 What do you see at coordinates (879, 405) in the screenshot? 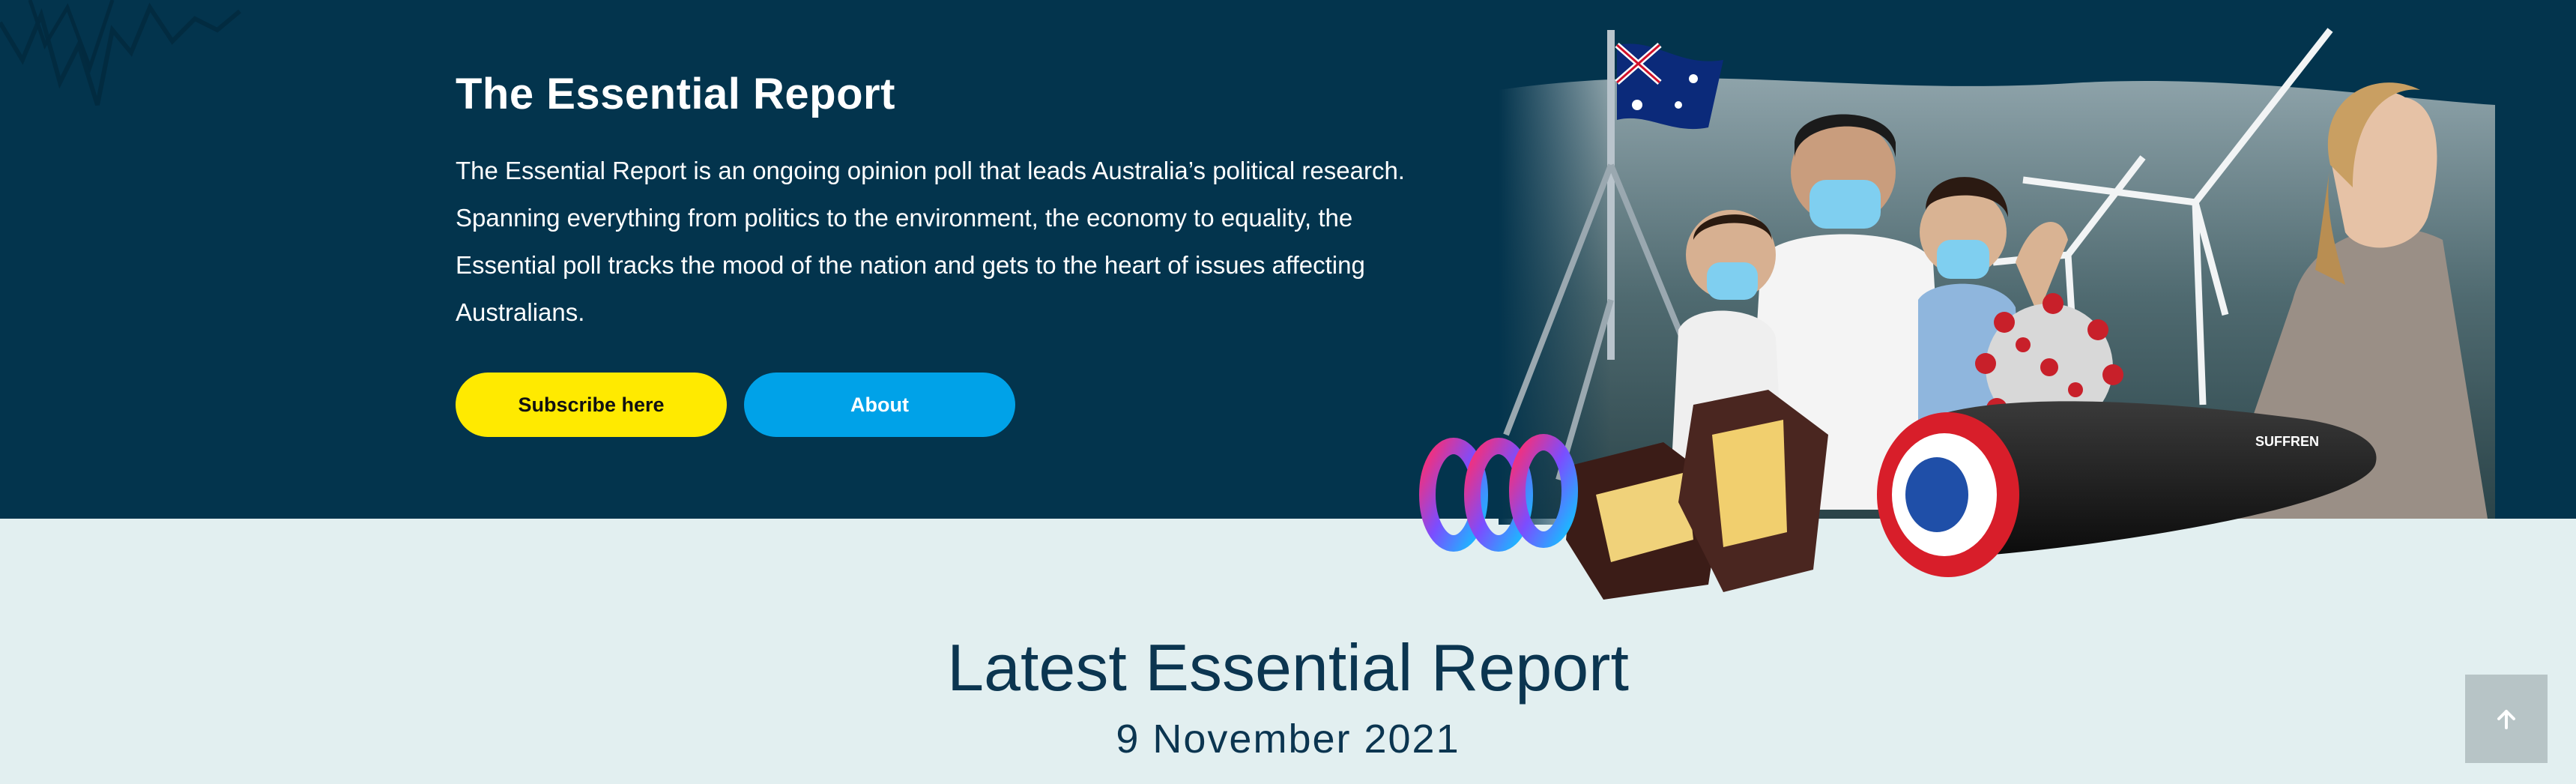
I see `about-button: About` at bounding box center [879, 405].